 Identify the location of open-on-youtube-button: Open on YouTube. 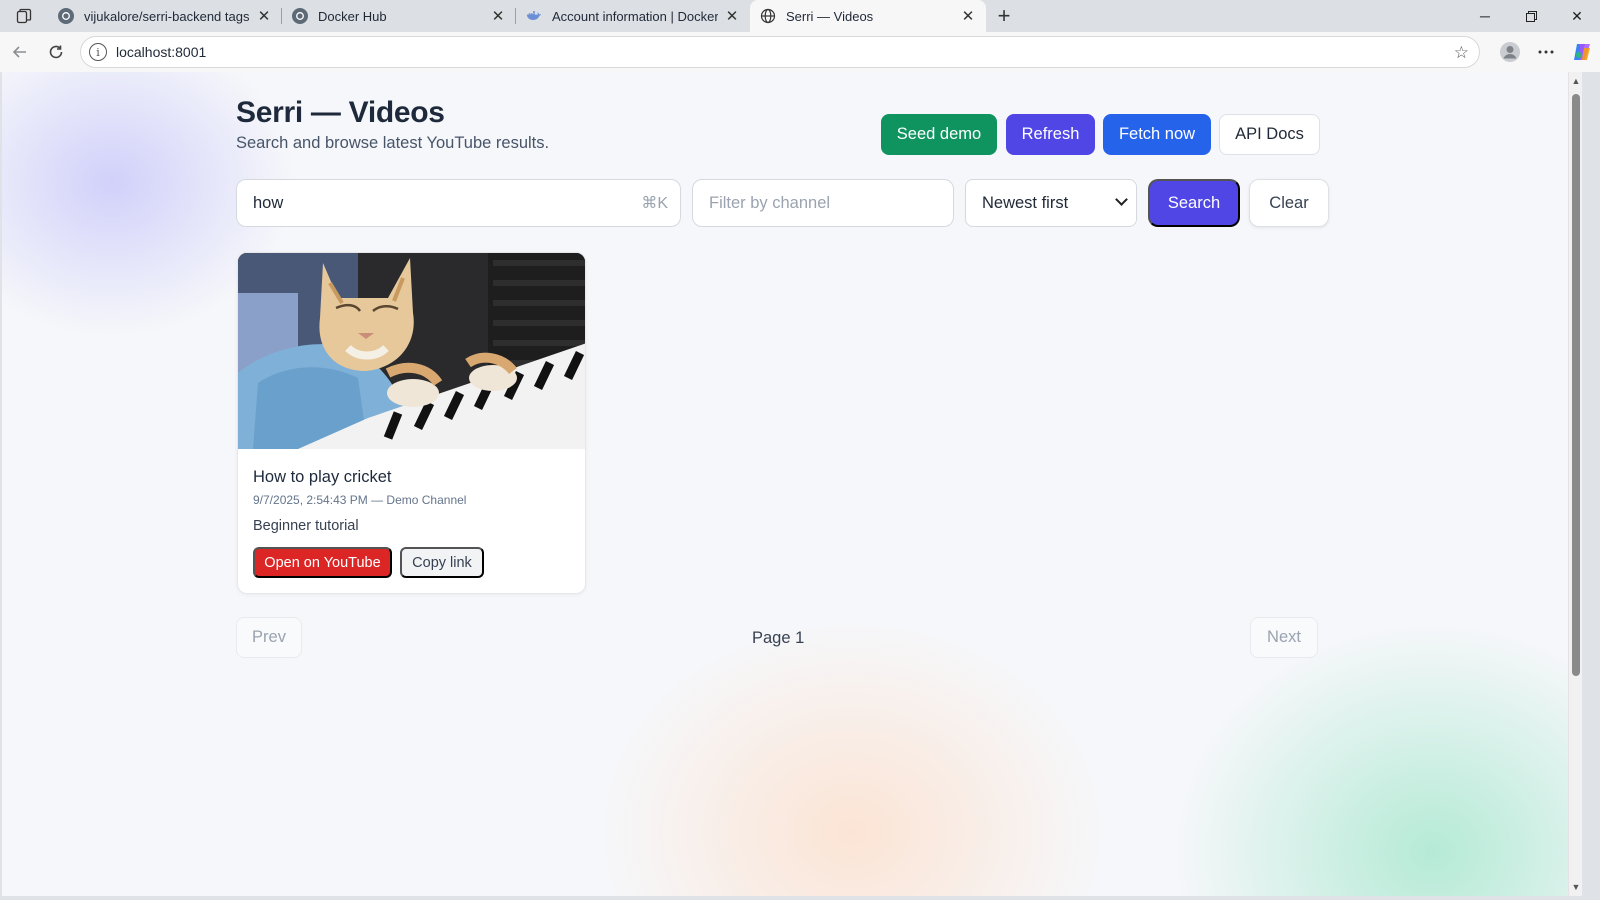
(322, 562).